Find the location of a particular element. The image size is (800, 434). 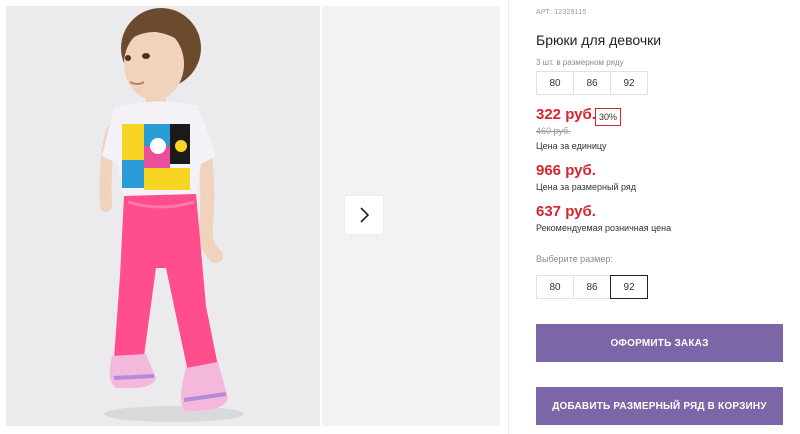

size-row-label: 3 шт. в размерном ряду is located at coordinates (580, 62).